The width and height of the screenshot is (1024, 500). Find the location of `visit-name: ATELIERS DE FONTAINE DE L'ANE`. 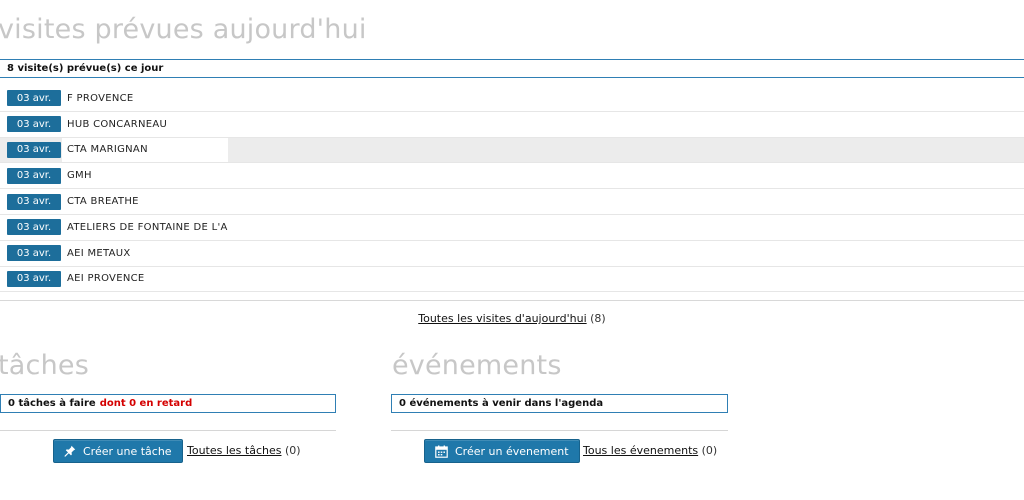

visit-name: ATELIERS DE FONTAINE DE L'ANE is located at coordinates (145, 227).